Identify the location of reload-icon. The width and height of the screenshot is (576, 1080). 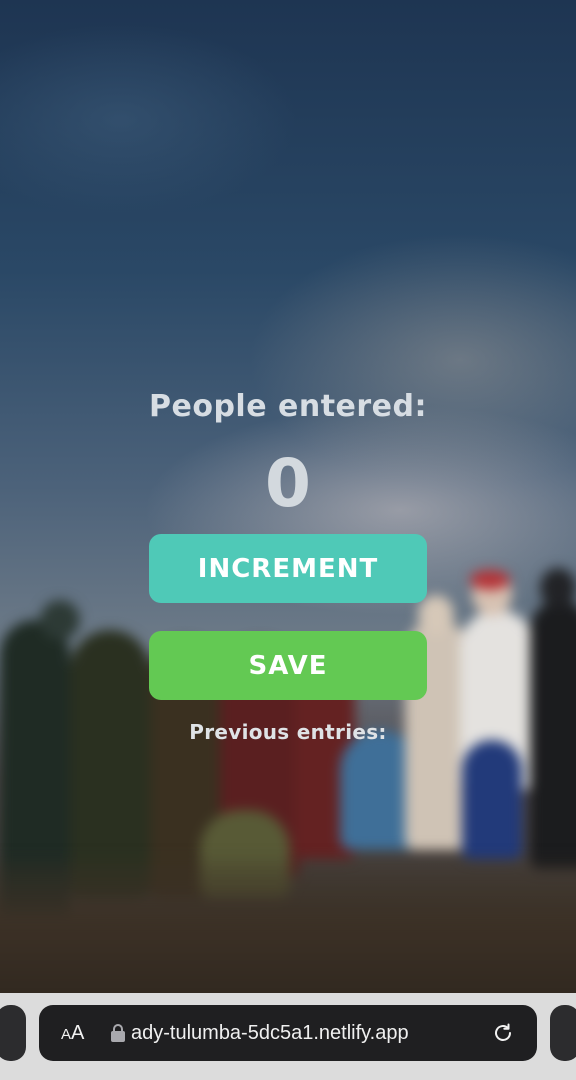
(503, 1033).